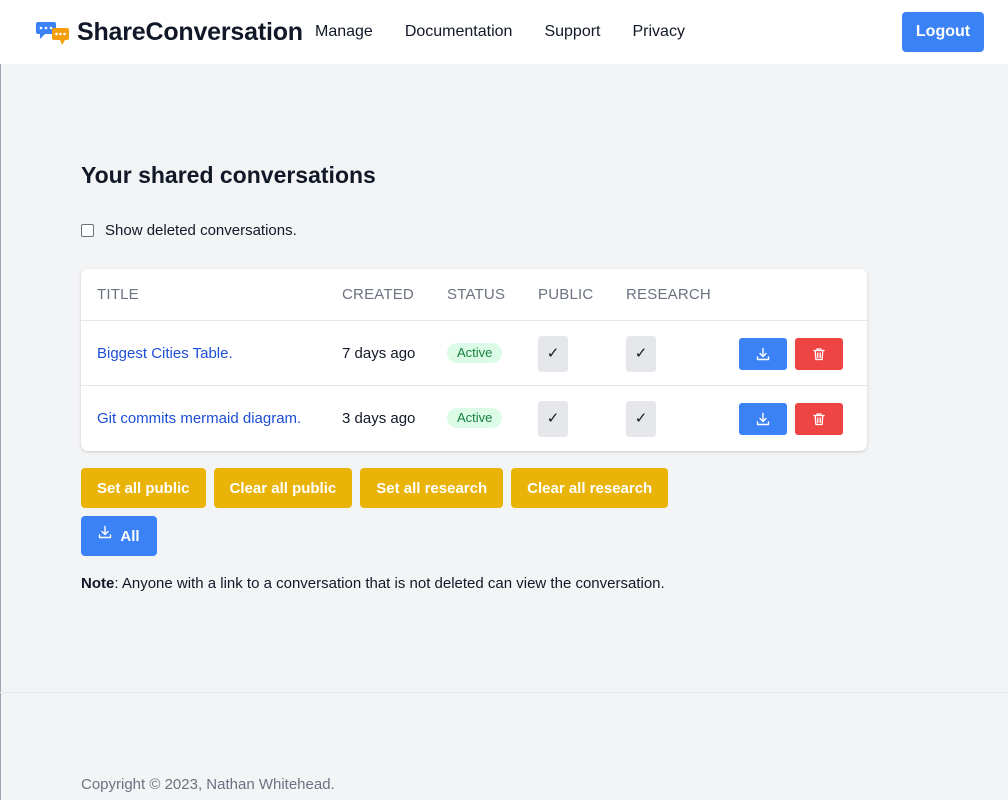  Describe the element at coordinates (459, 32) in the screenshot. I see `nav-documentation: Documentation` at that location.